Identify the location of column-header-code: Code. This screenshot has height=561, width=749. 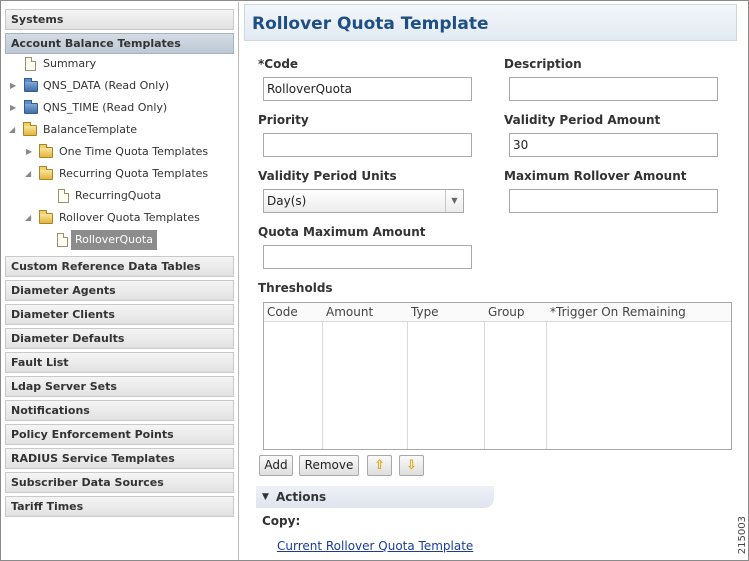
(293, 312).